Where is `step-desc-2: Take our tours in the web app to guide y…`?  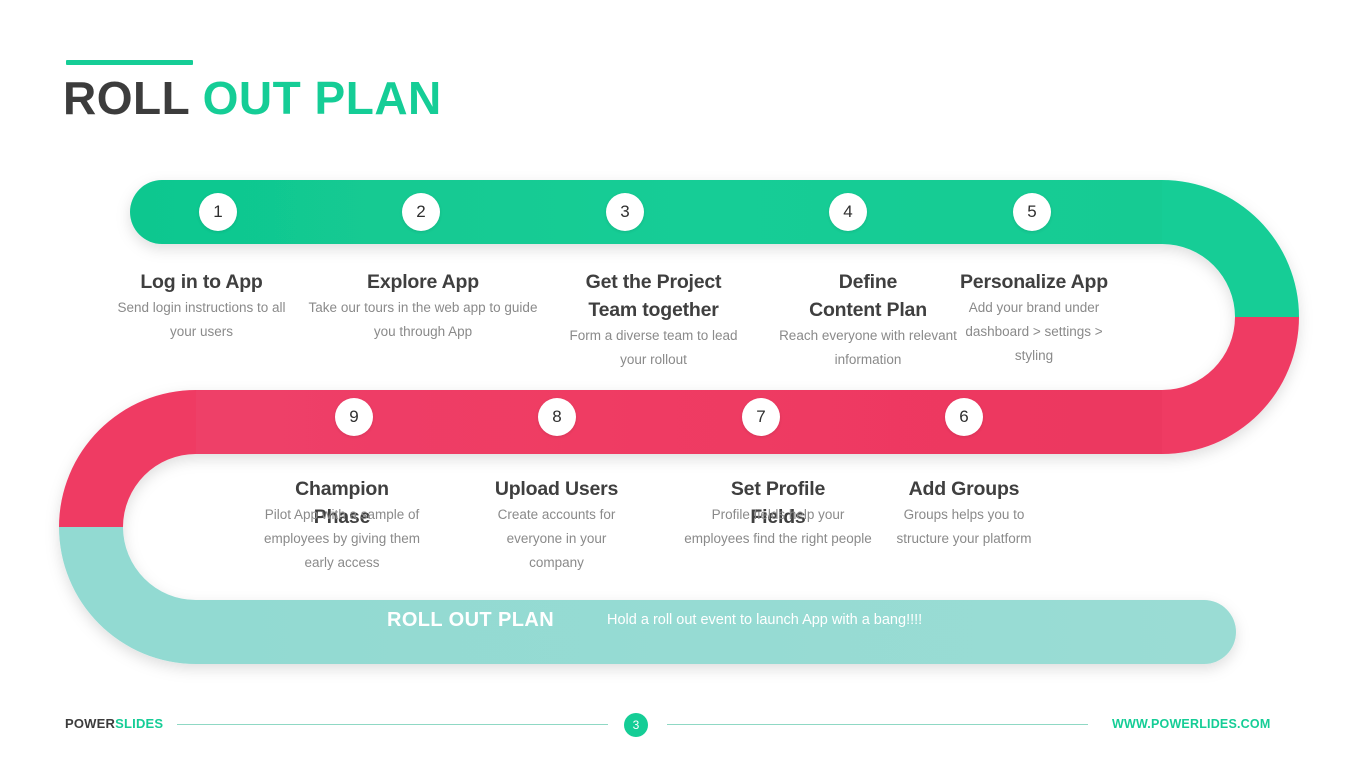
step-desc-2: Take our tours in the web app to guide y… is located at coordinates (423, 319).